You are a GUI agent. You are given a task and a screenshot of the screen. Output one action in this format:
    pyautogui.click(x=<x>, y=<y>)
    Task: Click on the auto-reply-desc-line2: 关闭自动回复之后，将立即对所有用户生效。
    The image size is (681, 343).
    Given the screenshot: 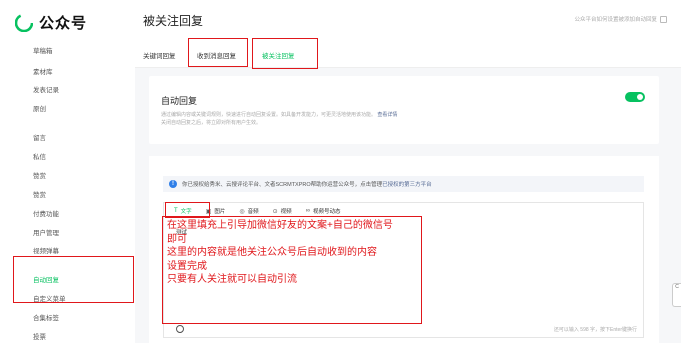 What is the action you would take?
    pyautogui.click(x=211, y=123)
    